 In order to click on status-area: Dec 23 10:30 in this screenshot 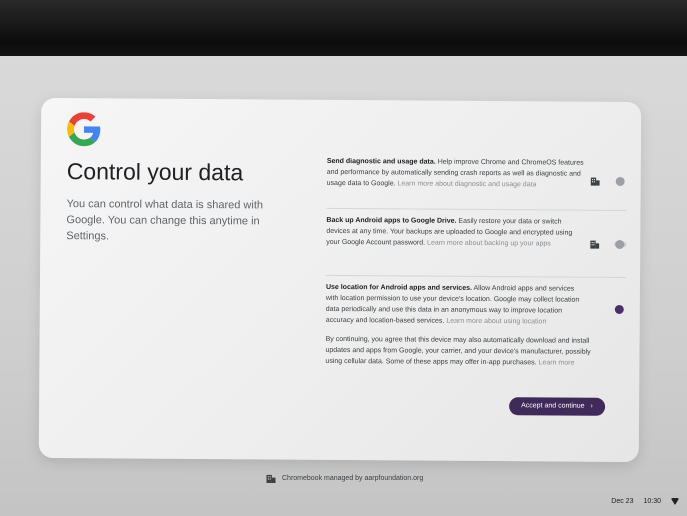, I will do `click(645, 501)`.